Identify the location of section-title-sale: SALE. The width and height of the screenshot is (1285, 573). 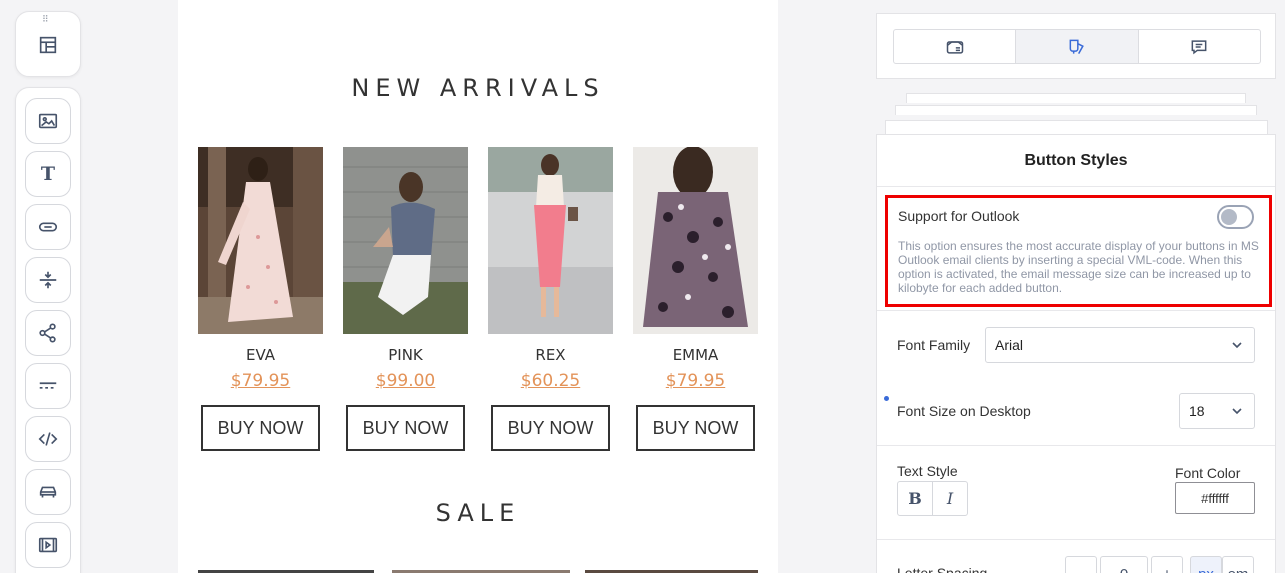
(478, 513).